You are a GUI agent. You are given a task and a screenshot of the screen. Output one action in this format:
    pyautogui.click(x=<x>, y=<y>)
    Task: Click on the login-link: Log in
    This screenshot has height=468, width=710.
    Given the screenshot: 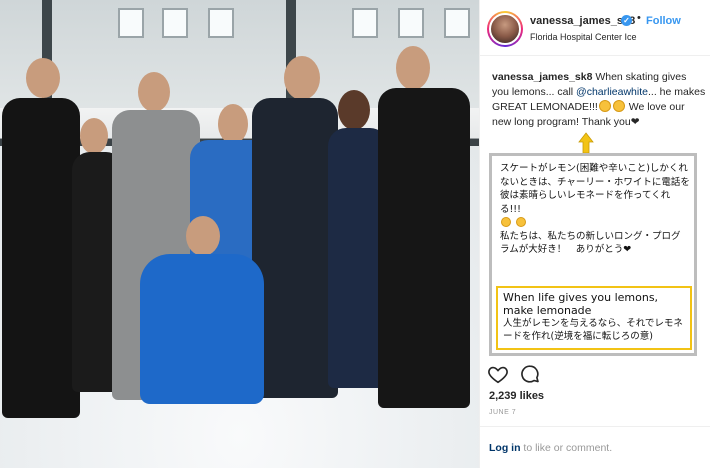 What is the action you would take?
    pyautogui.click(x=505, y=448)
    